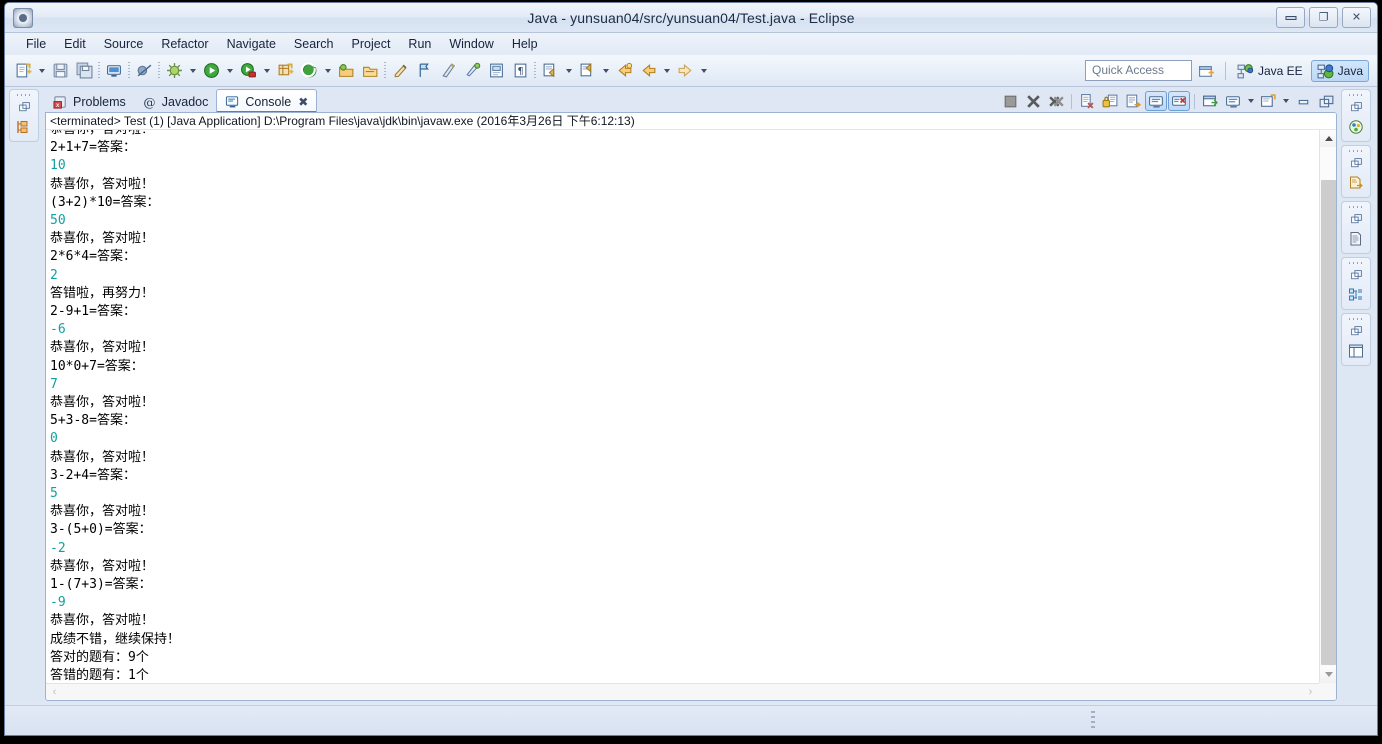  Describe the element at coordinates (1087, 101) in the screenshot. I see `clear-console-icon` at that location.